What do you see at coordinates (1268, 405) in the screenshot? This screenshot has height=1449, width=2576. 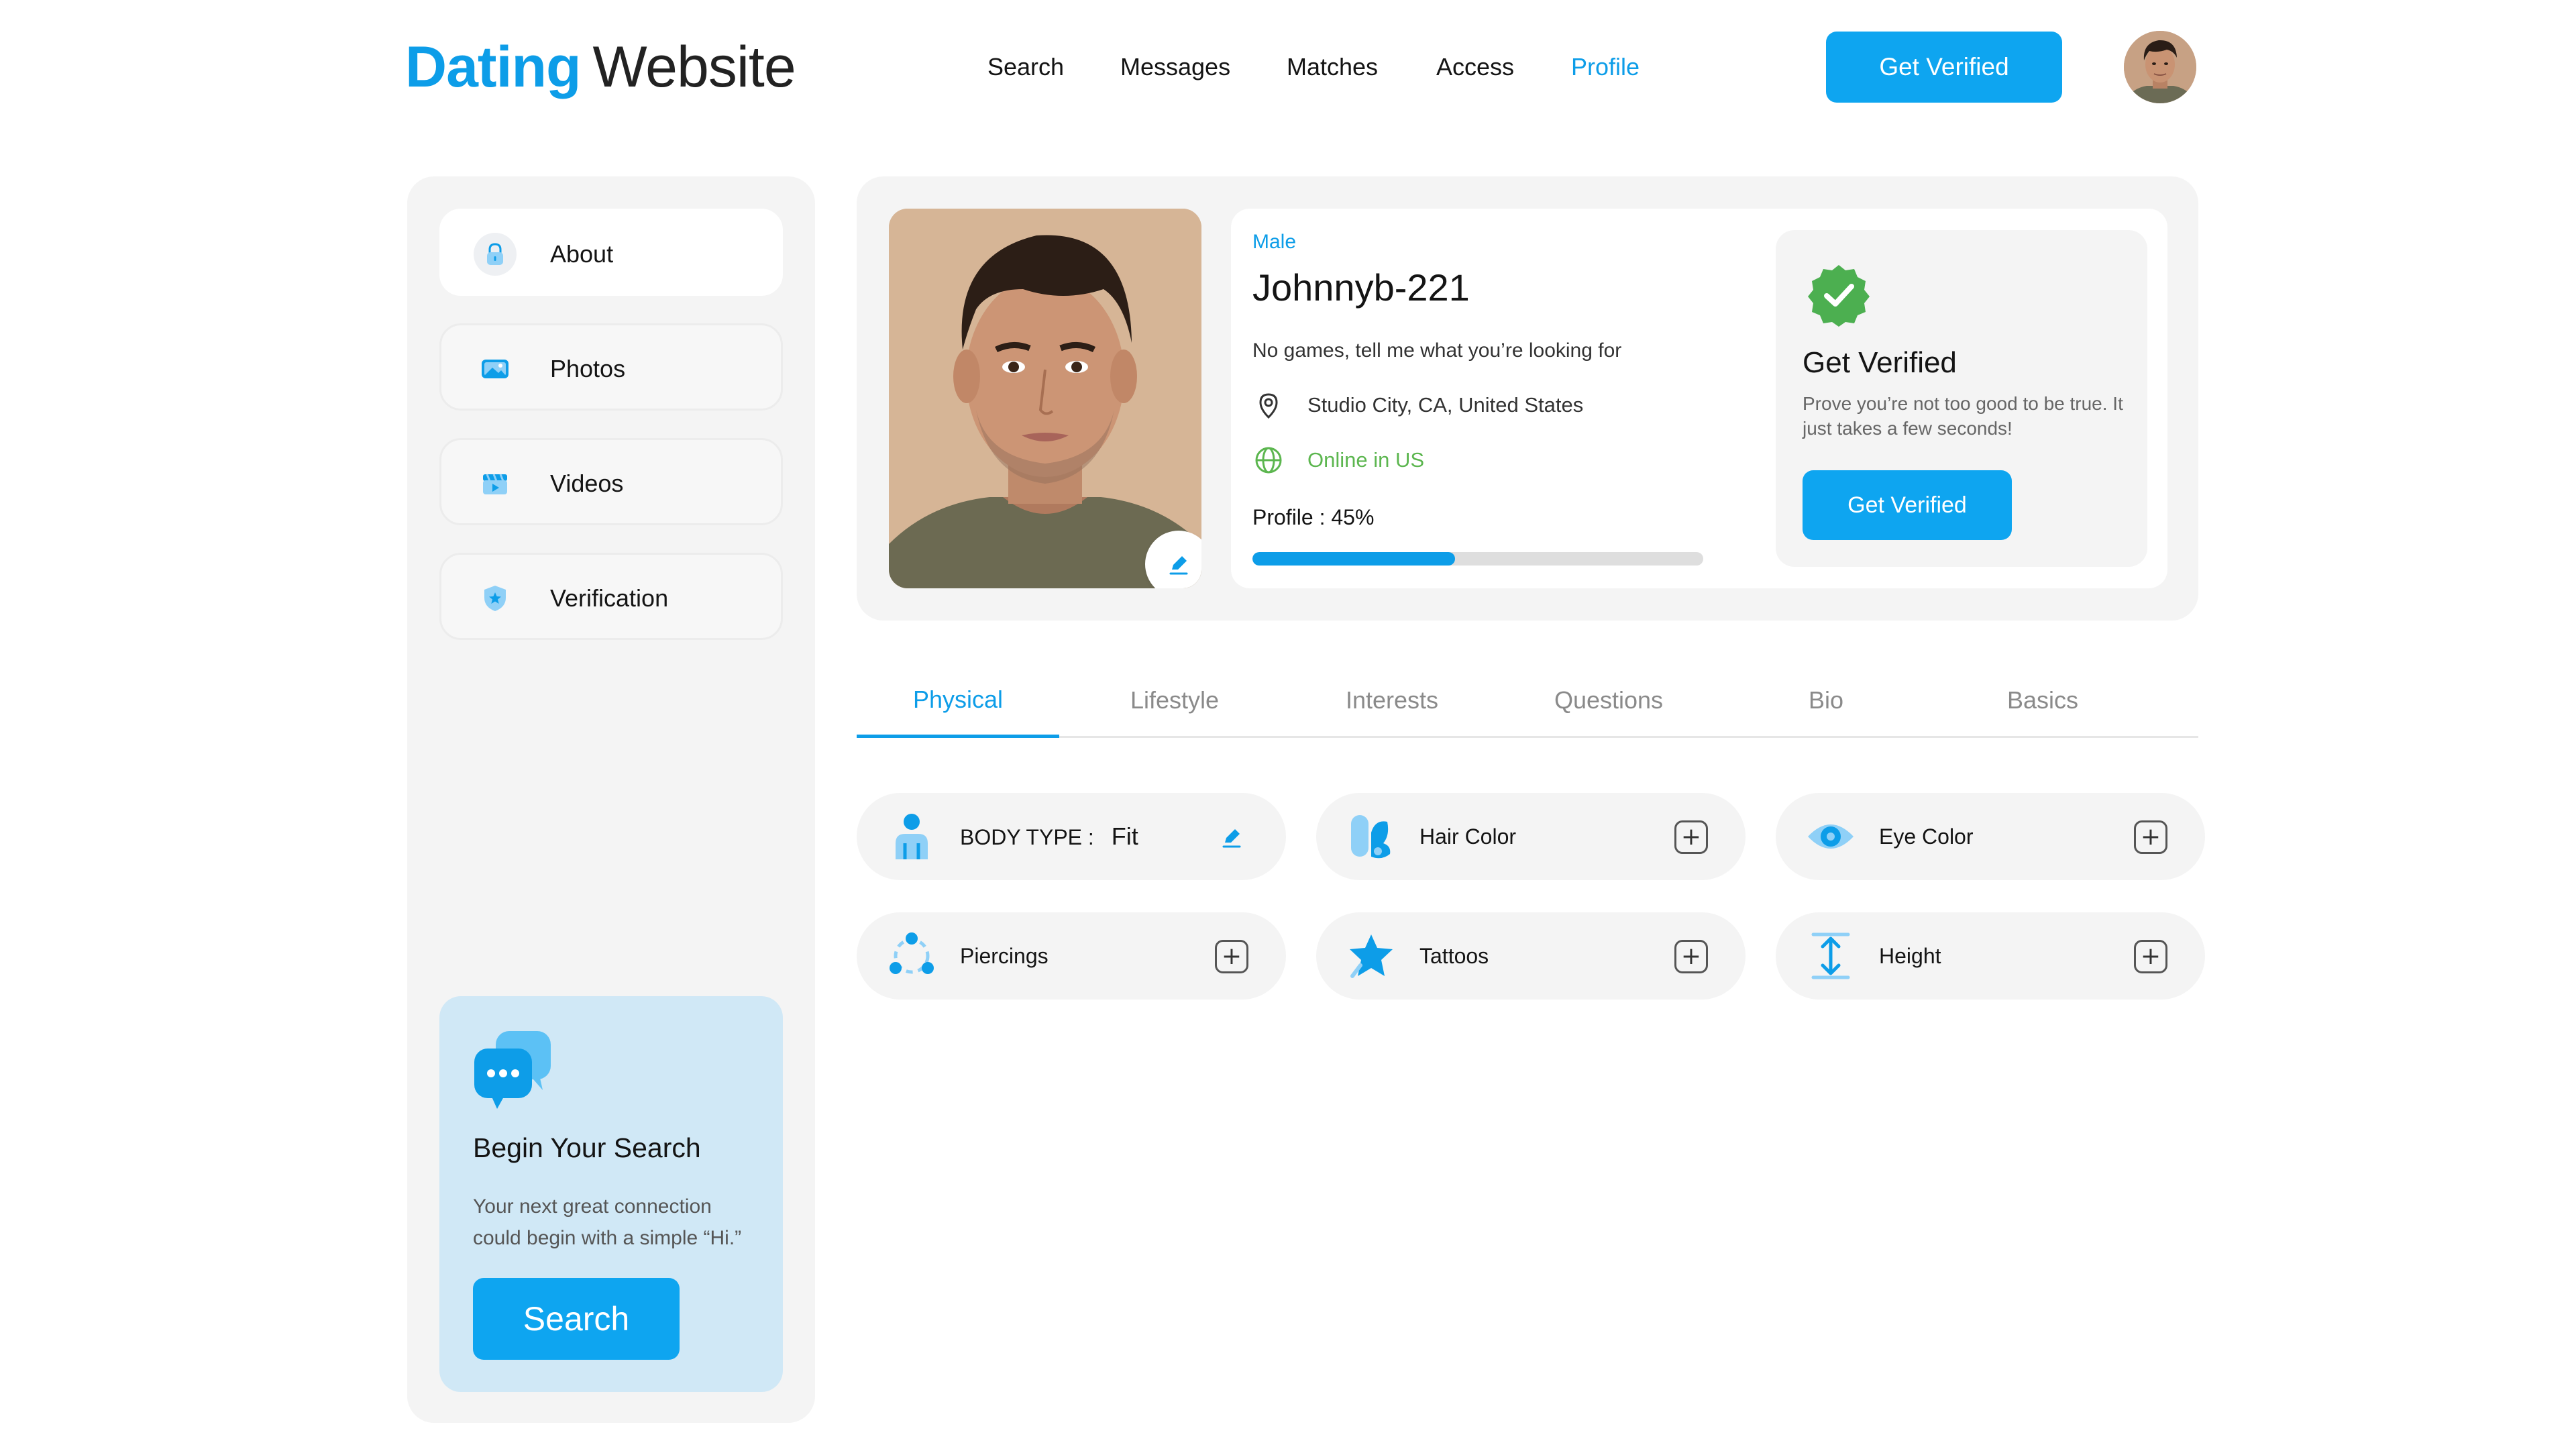 I see `location-pin-icon` at bounding box center [1268, 405].